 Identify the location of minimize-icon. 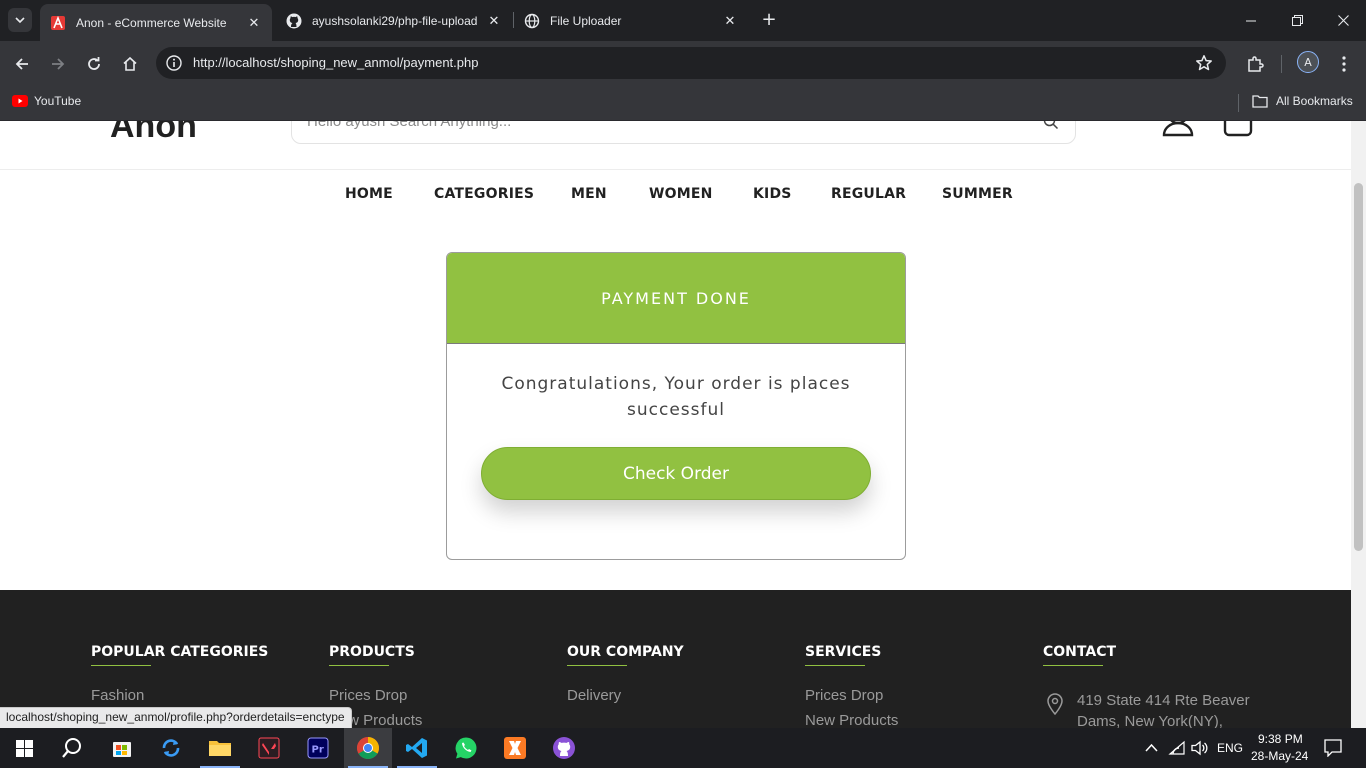
(1251, 20).